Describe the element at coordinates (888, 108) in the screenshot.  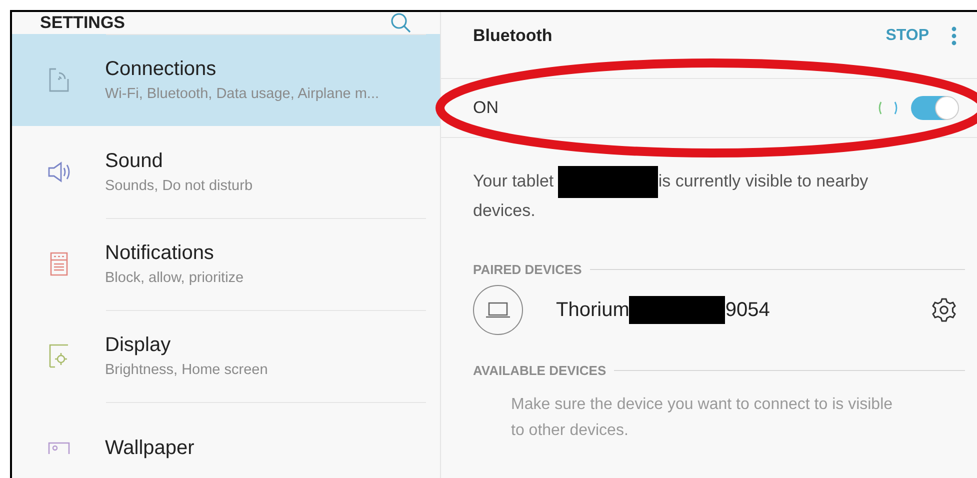
I see `loading-icon` at that location.